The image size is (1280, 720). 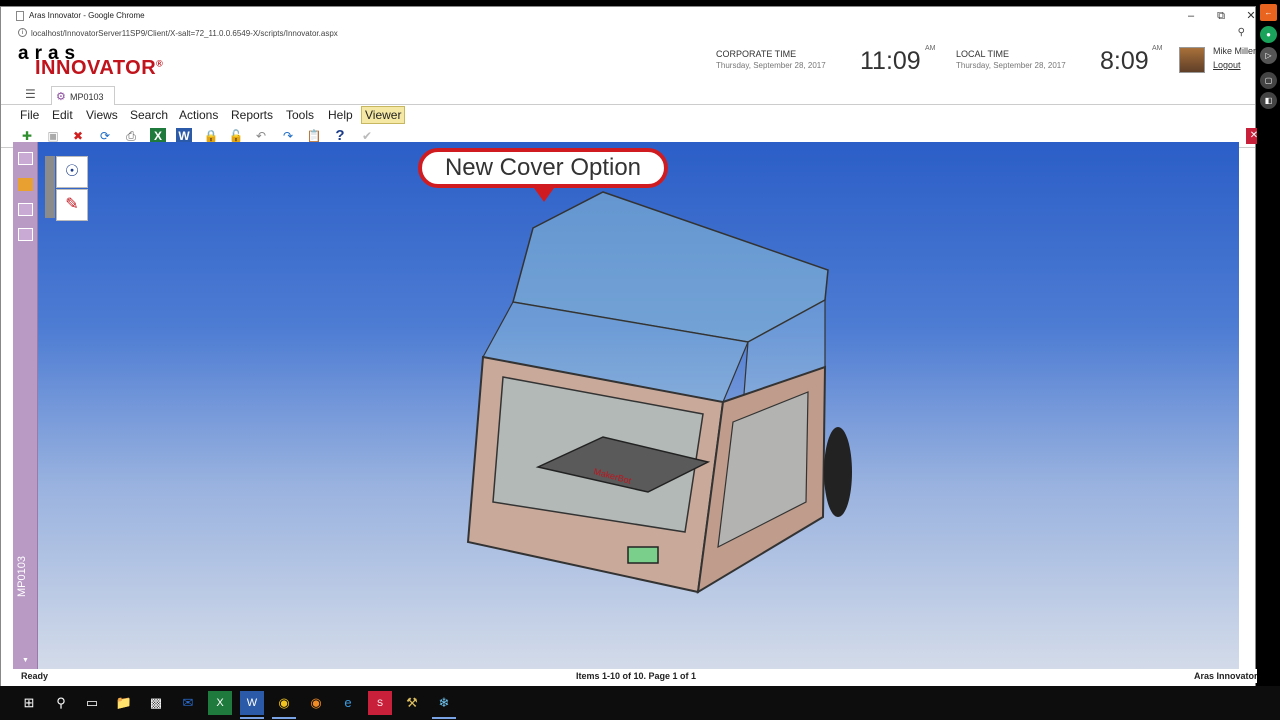 I want to click on image-icon, so click(x=25, y=234).